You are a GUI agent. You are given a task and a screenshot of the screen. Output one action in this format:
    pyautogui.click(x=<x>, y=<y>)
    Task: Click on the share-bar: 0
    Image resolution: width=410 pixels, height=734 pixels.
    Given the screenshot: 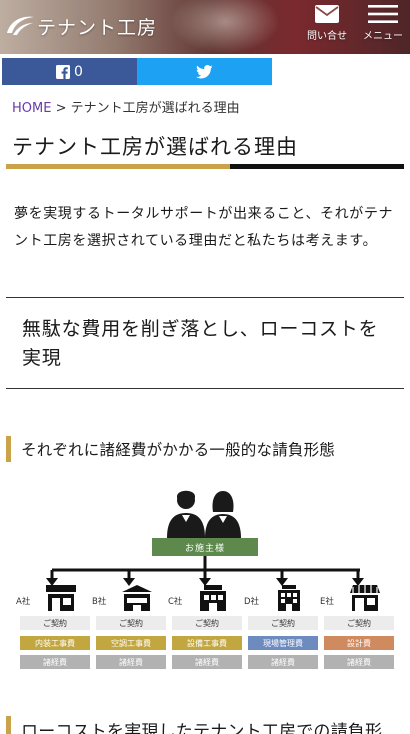 What is the action you would take?
    pyautogui.click(x=137, y=71)
    